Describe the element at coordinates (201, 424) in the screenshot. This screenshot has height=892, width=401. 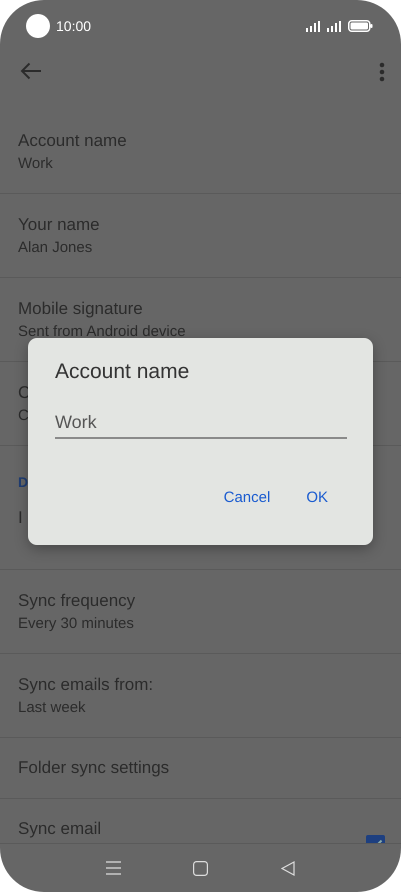
I see `input-field: Work` at that location.